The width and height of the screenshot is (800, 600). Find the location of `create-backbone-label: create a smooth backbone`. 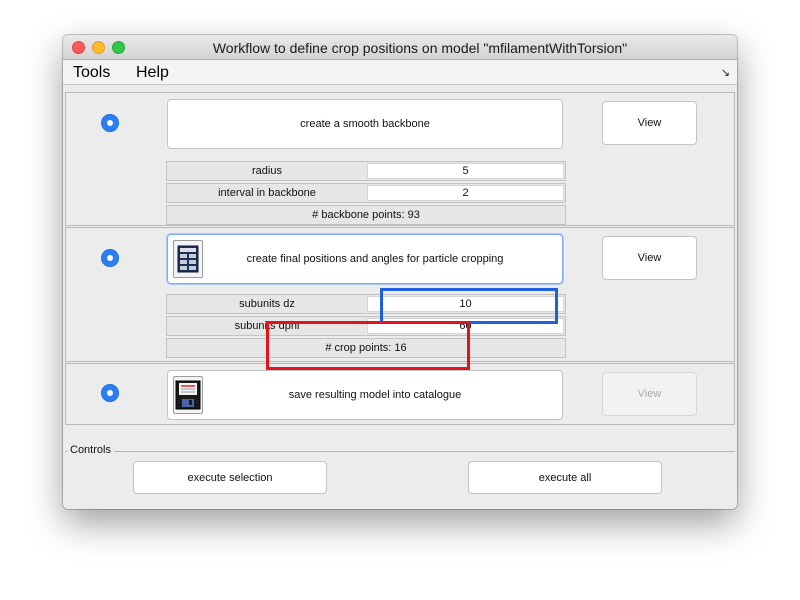

create-backbone-label: create a smooth backbone is located at coordinates (365, 124).